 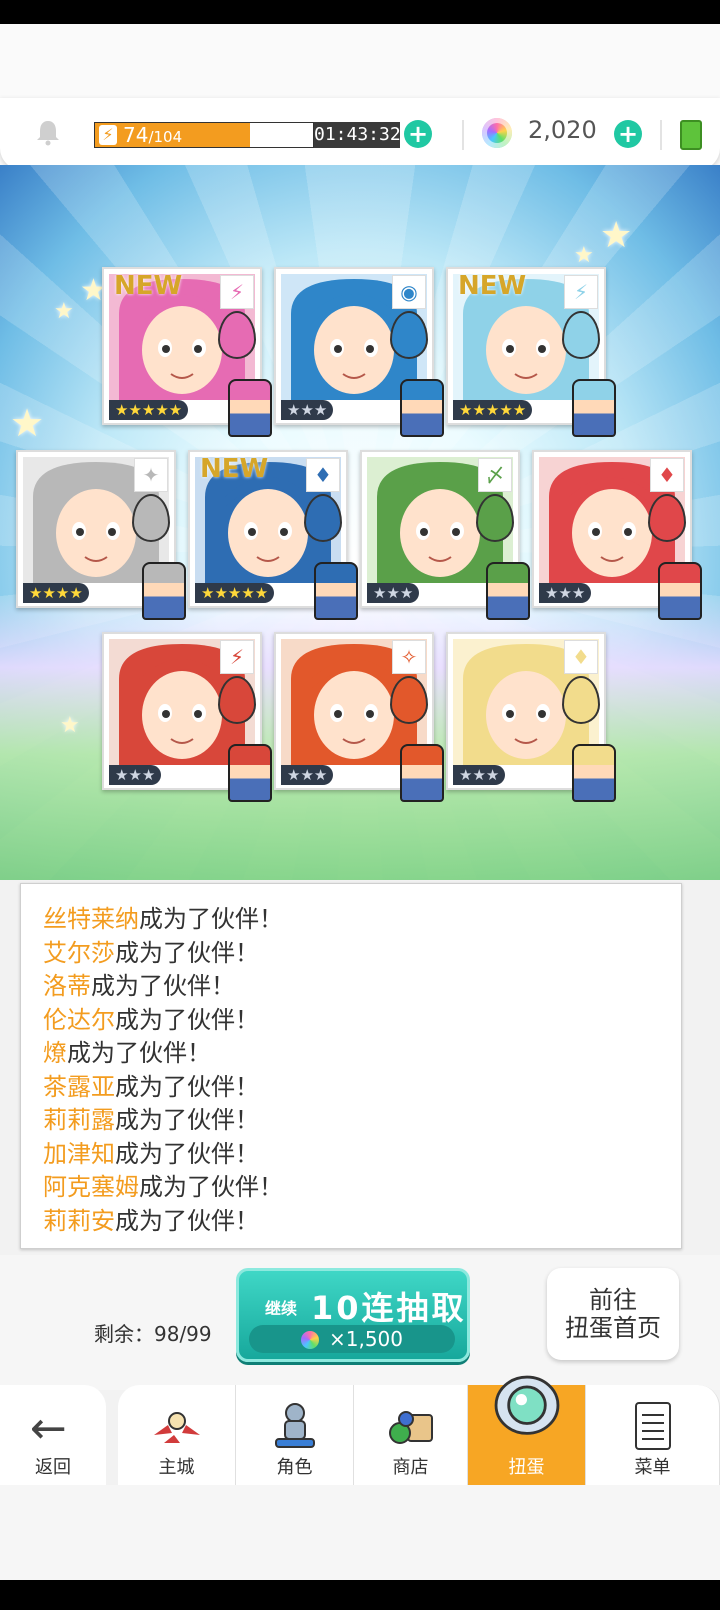 I want to click on log-line: 艾尔莎成为了伙伴！, so click(x=151, y=953).